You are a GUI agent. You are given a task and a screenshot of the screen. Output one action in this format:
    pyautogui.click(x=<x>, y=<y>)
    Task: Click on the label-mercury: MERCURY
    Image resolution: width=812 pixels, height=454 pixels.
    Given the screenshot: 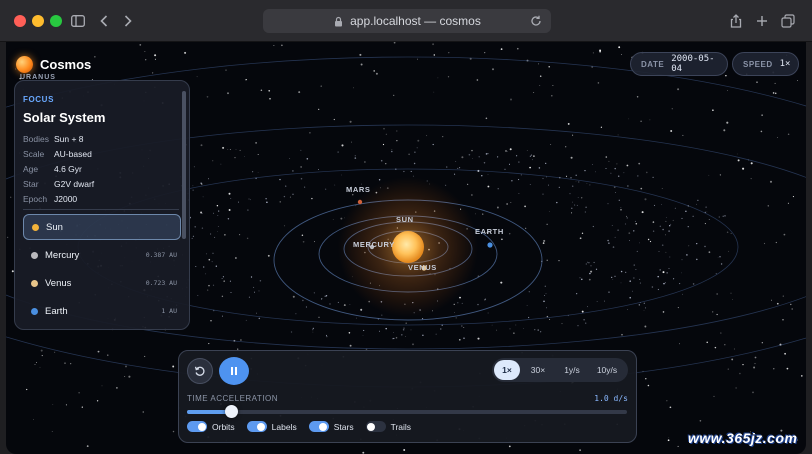 What is the action you would take?
    pyautogui.click(x=374, y=244)
    